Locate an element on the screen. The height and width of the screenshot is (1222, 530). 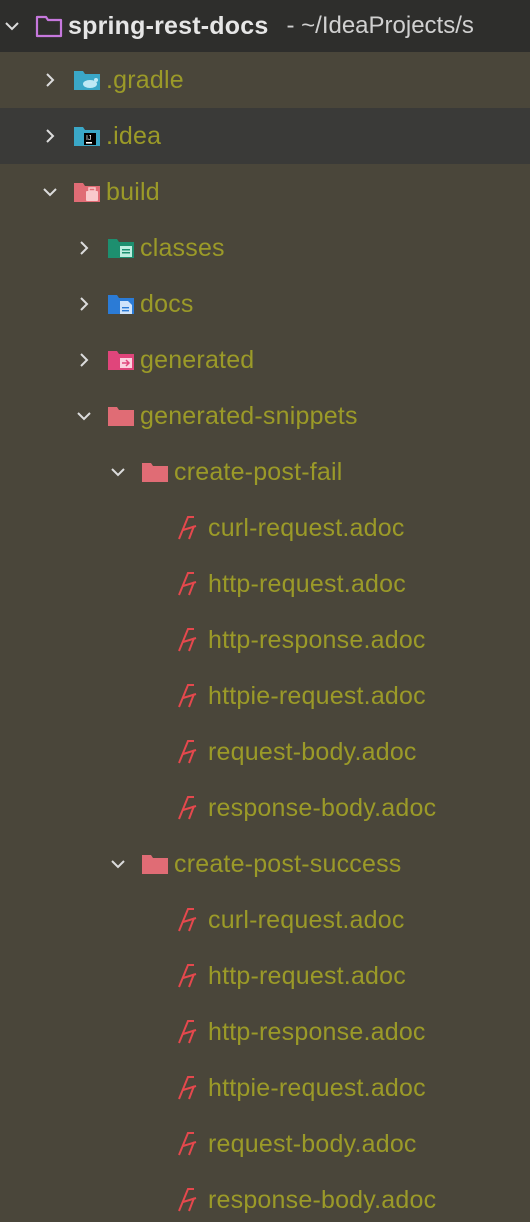
folder-row: classes is located at coordinates (265, 248).